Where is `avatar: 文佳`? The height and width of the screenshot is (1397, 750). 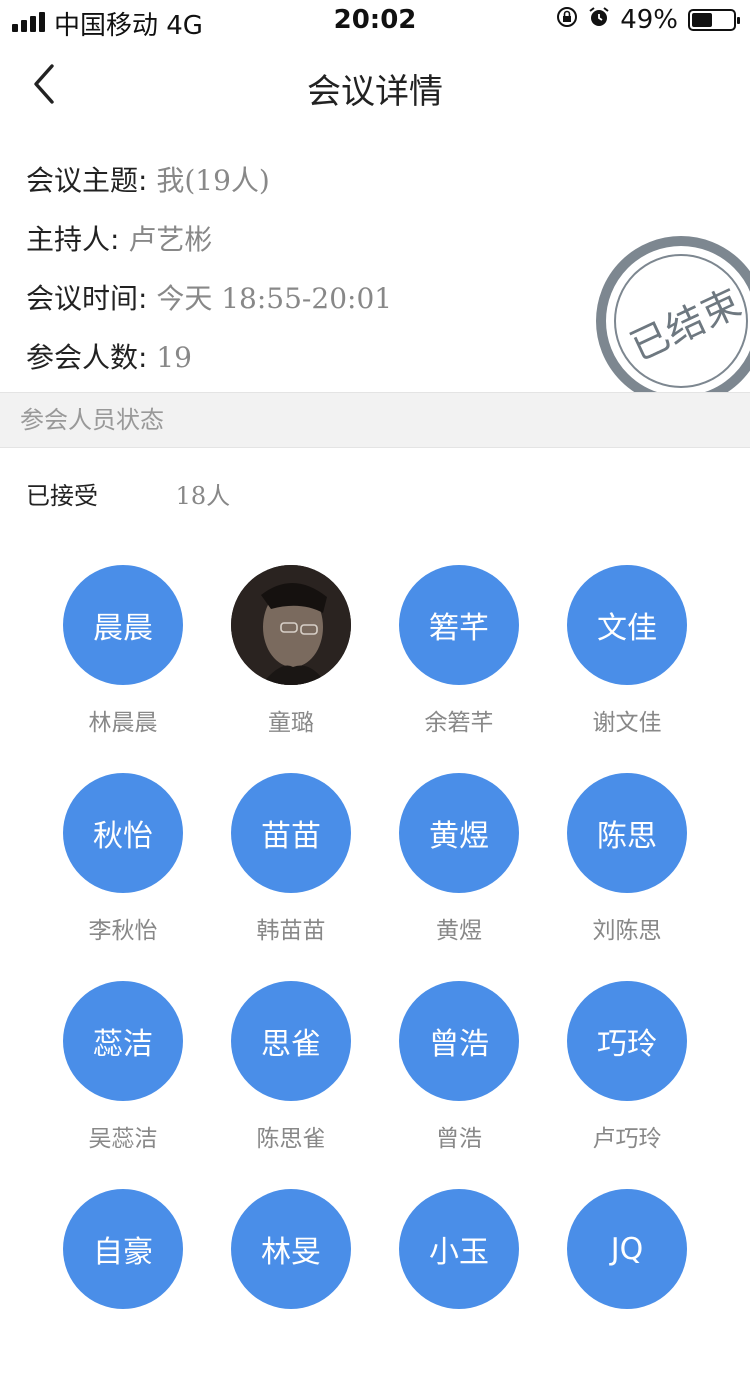
avatar: 文佳 is located at coordinates (627, 625).